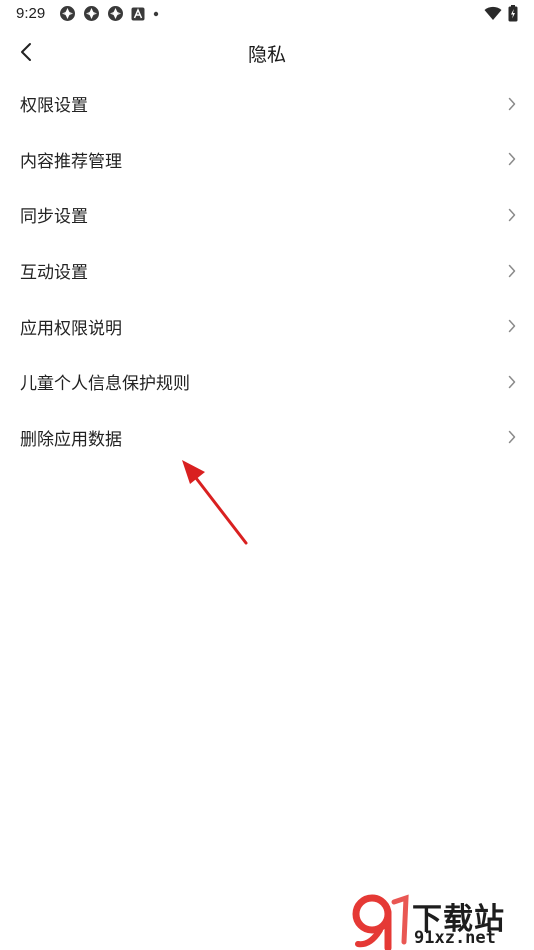  I want to click on menu-item-app-permission-description: 应用权限说明, so click(267, 326).